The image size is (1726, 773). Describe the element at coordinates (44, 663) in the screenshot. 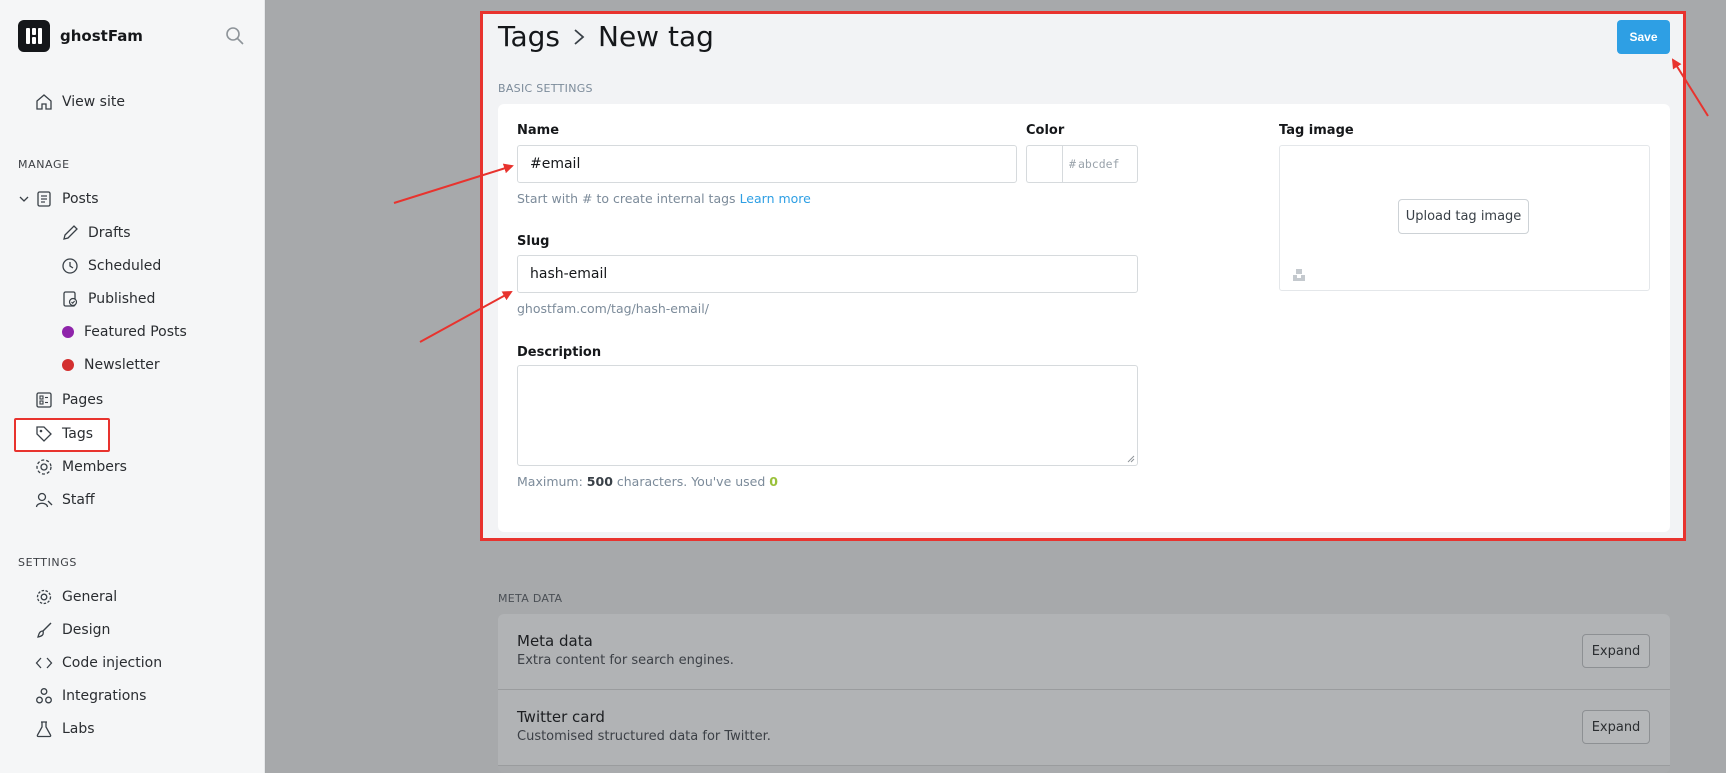

I see `code-icon` at that location.